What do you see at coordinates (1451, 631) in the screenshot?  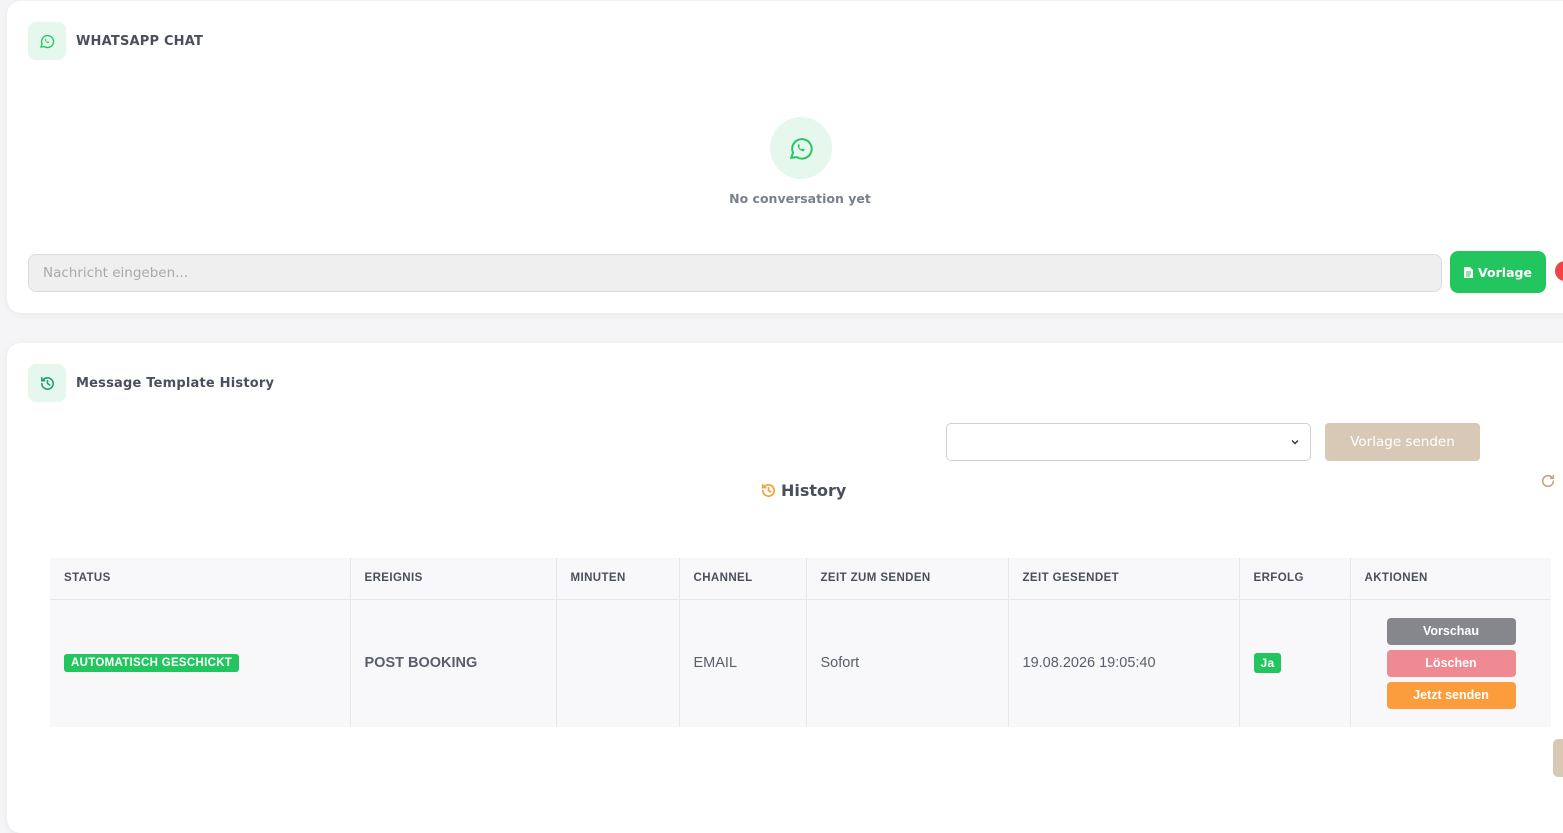 I see `preview-button: Vorschau` at bounding box center [1451, 631].